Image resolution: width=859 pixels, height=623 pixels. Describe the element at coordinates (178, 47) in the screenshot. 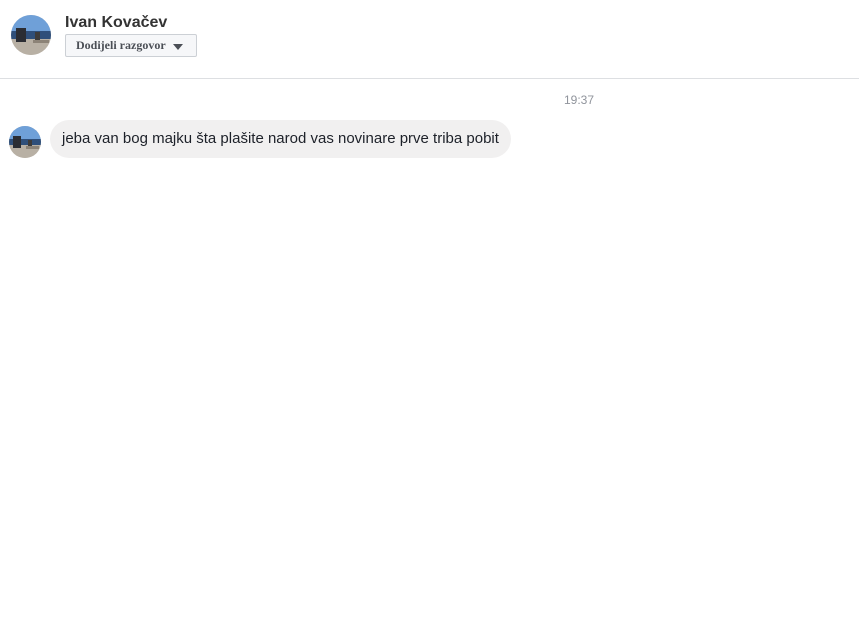

I see `caret-down-icon` at that location.